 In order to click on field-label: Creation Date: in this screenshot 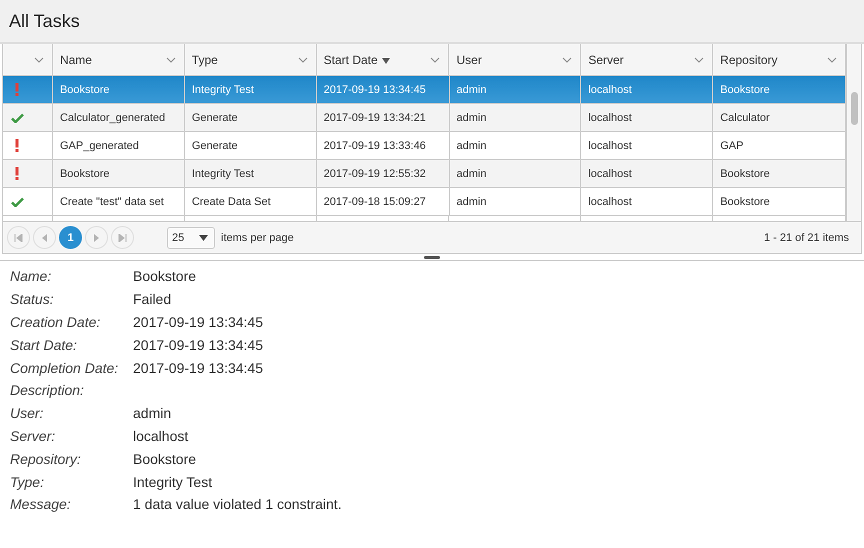, I will do `click(56, 322)`.